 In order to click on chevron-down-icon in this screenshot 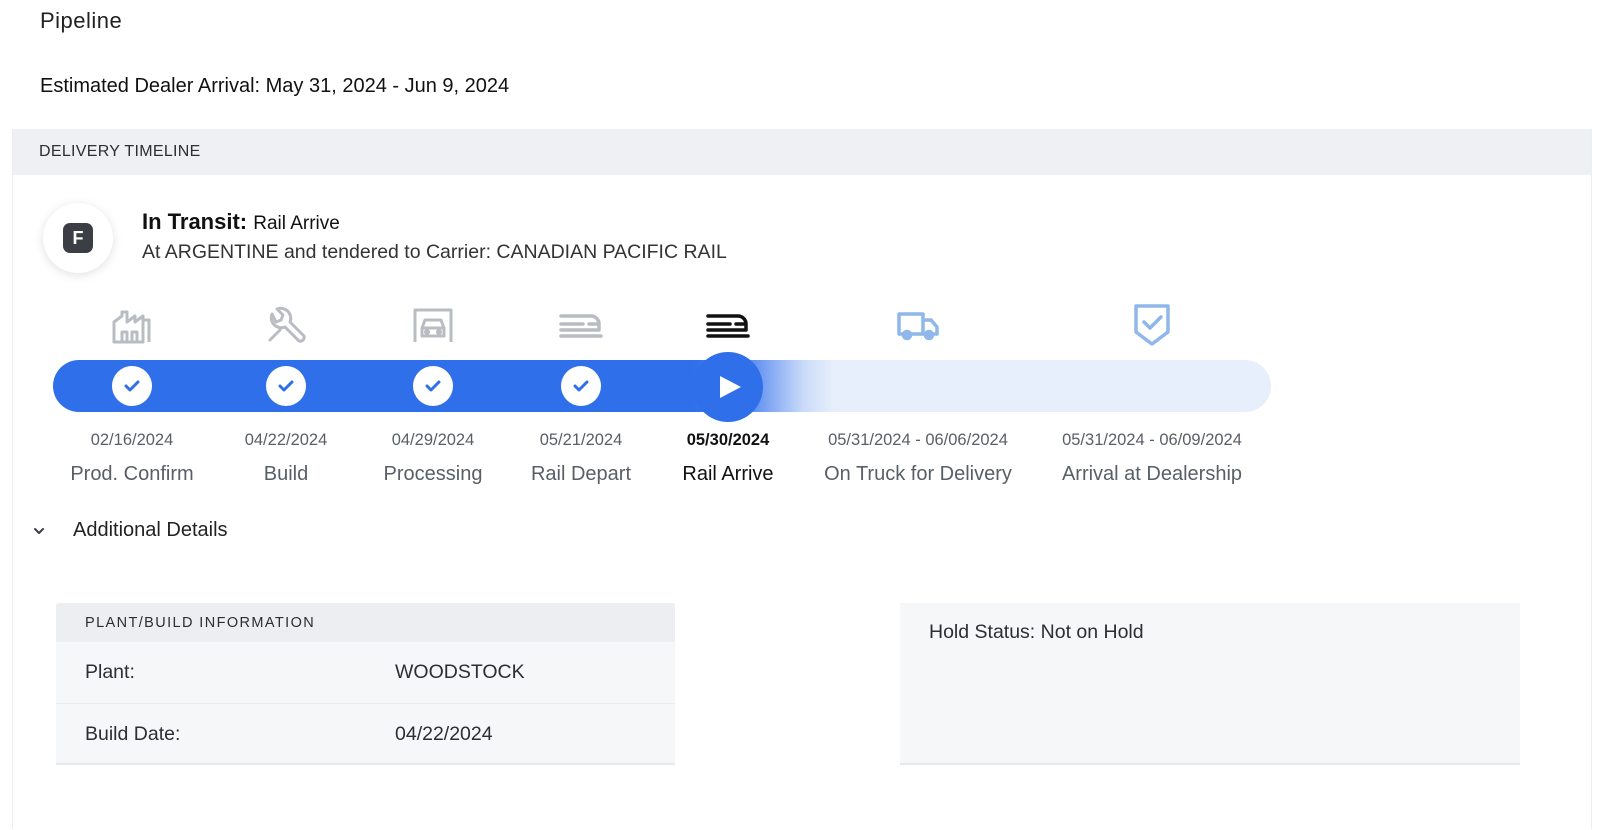, I will do `click(39, 530)`.